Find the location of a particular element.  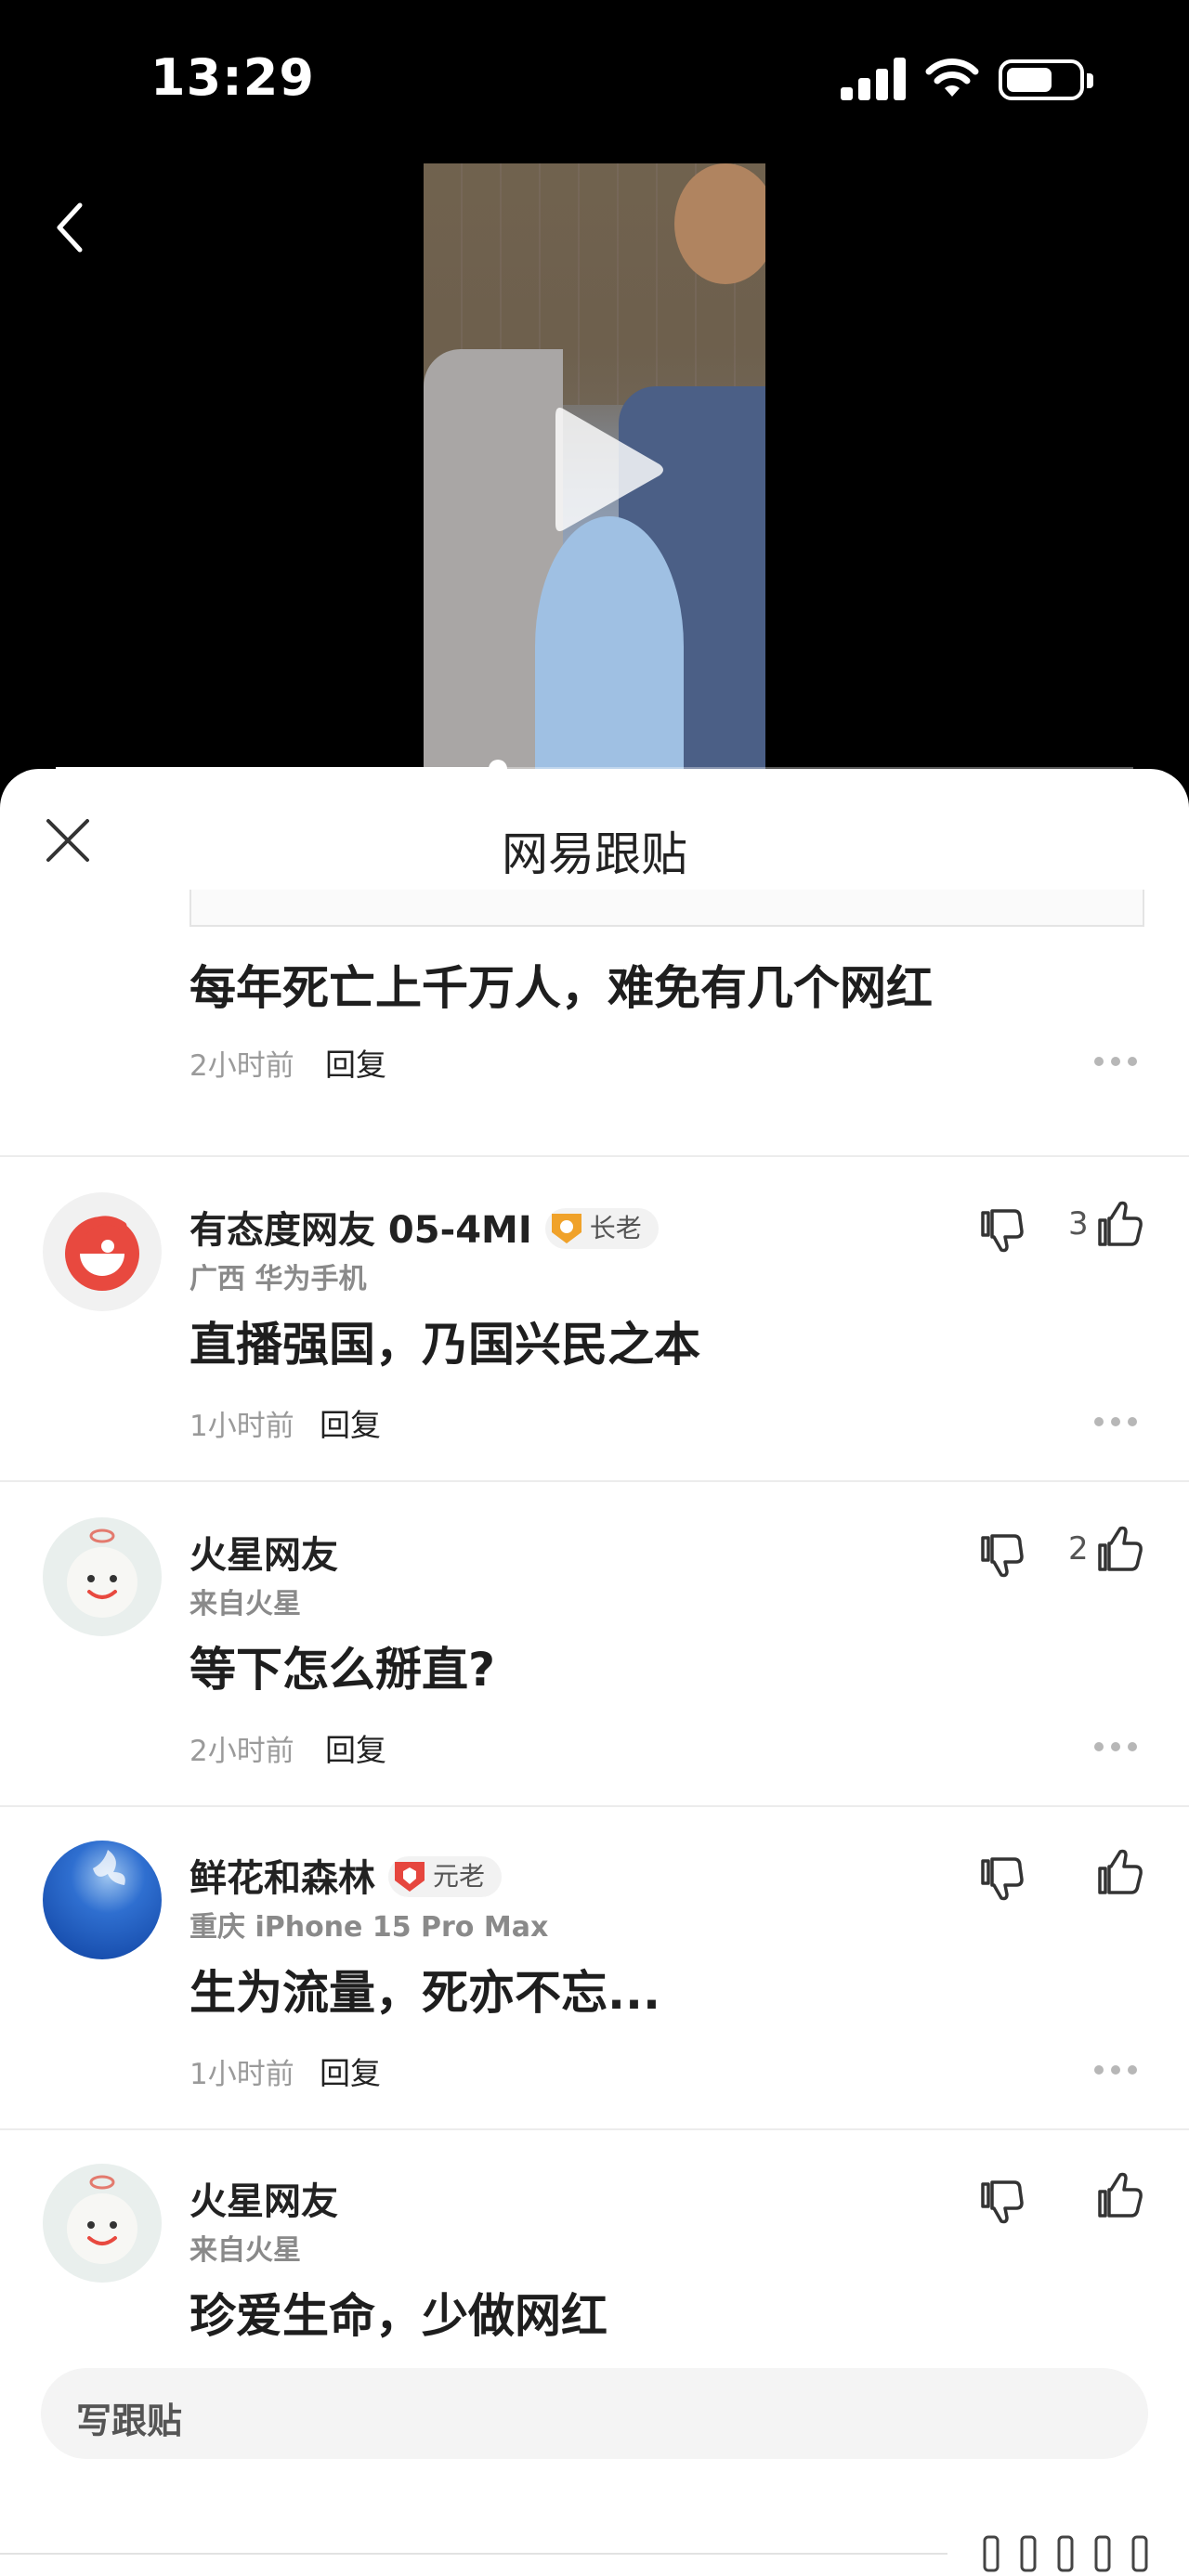

rank-badge: 元老 is located at coordinates (445, 1877).